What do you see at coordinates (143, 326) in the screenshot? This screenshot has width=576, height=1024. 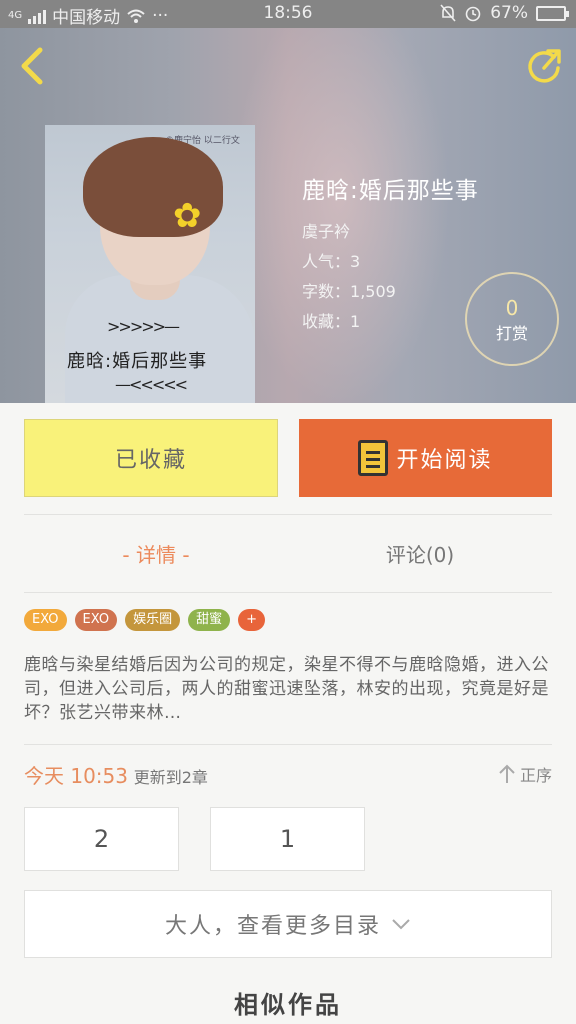 I see `cover-branch-top: >>>>>—` at bounding box center [143, 326].